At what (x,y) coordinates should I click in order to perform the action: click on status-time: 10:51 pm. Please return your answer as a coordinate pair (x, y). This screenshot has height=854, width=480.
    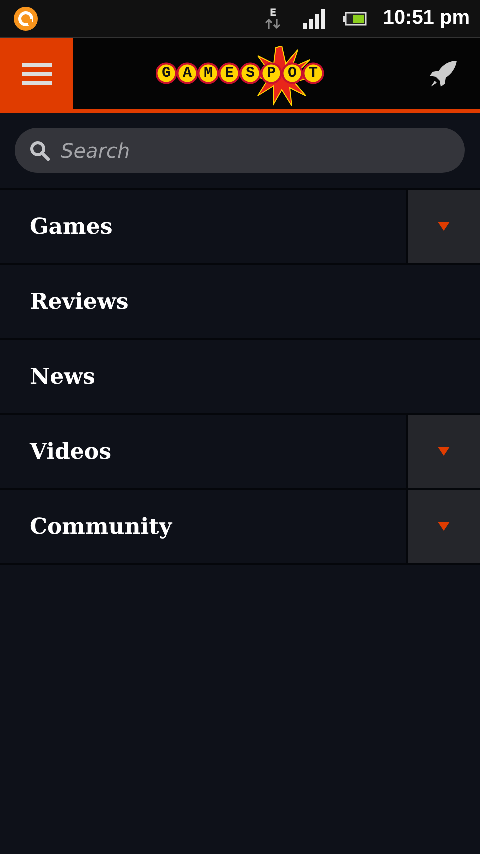
    Looking at the image, I should click on (426, 18).